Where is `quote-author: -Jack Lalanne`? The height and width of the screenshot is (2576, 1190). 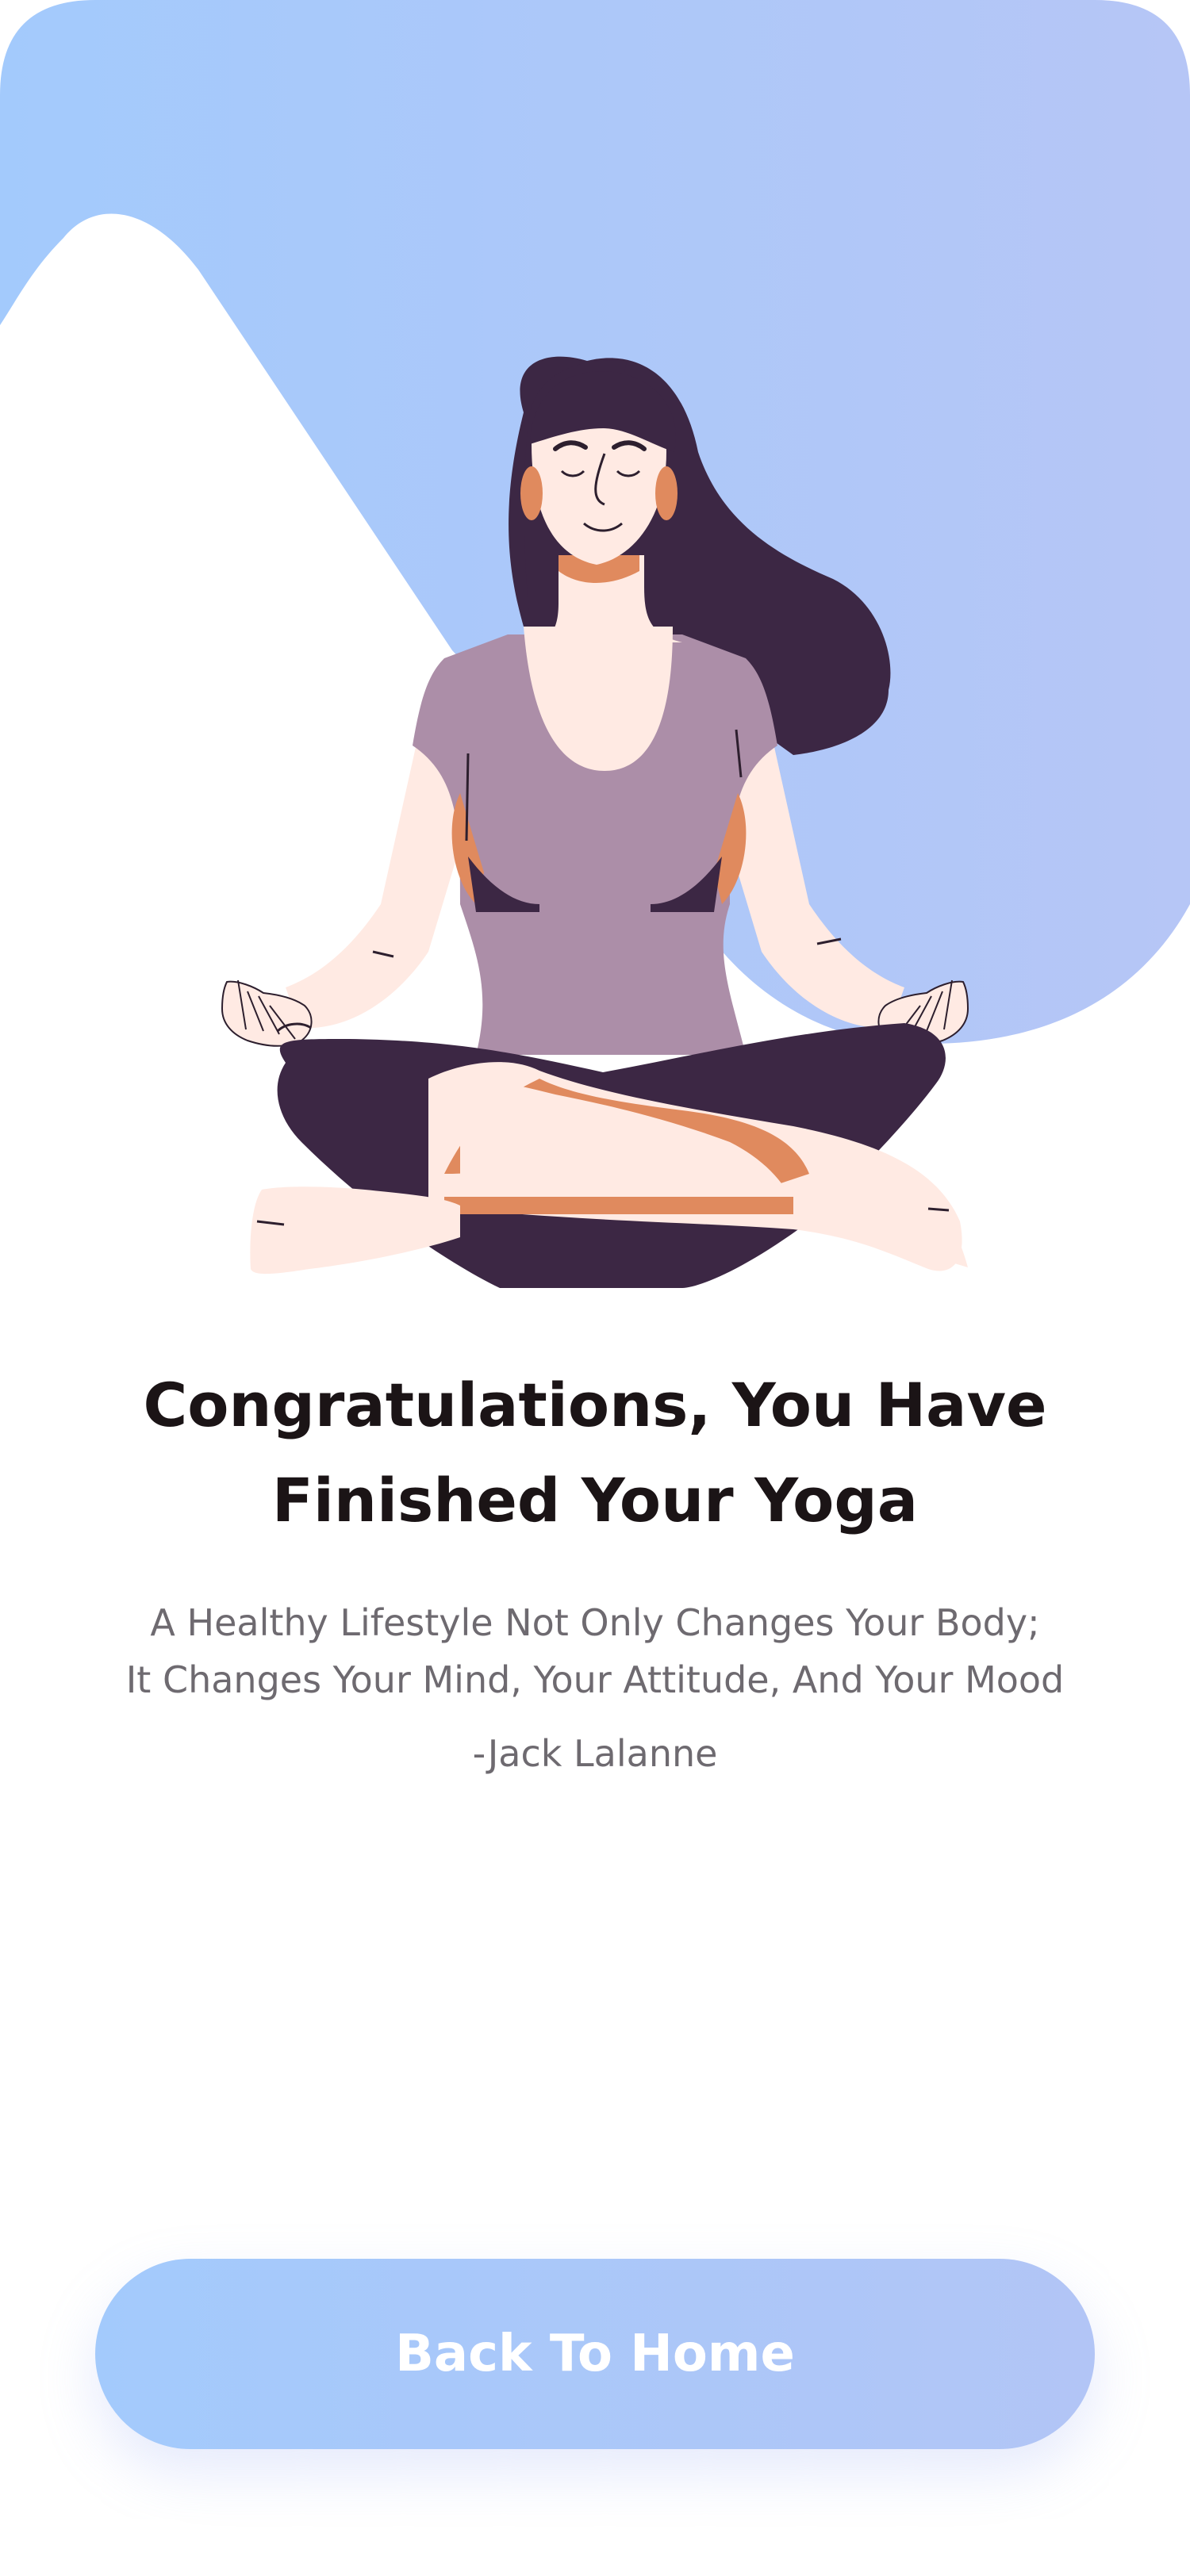 quote-author: -Jack Lalanne is located at coordinates (595, 1753).